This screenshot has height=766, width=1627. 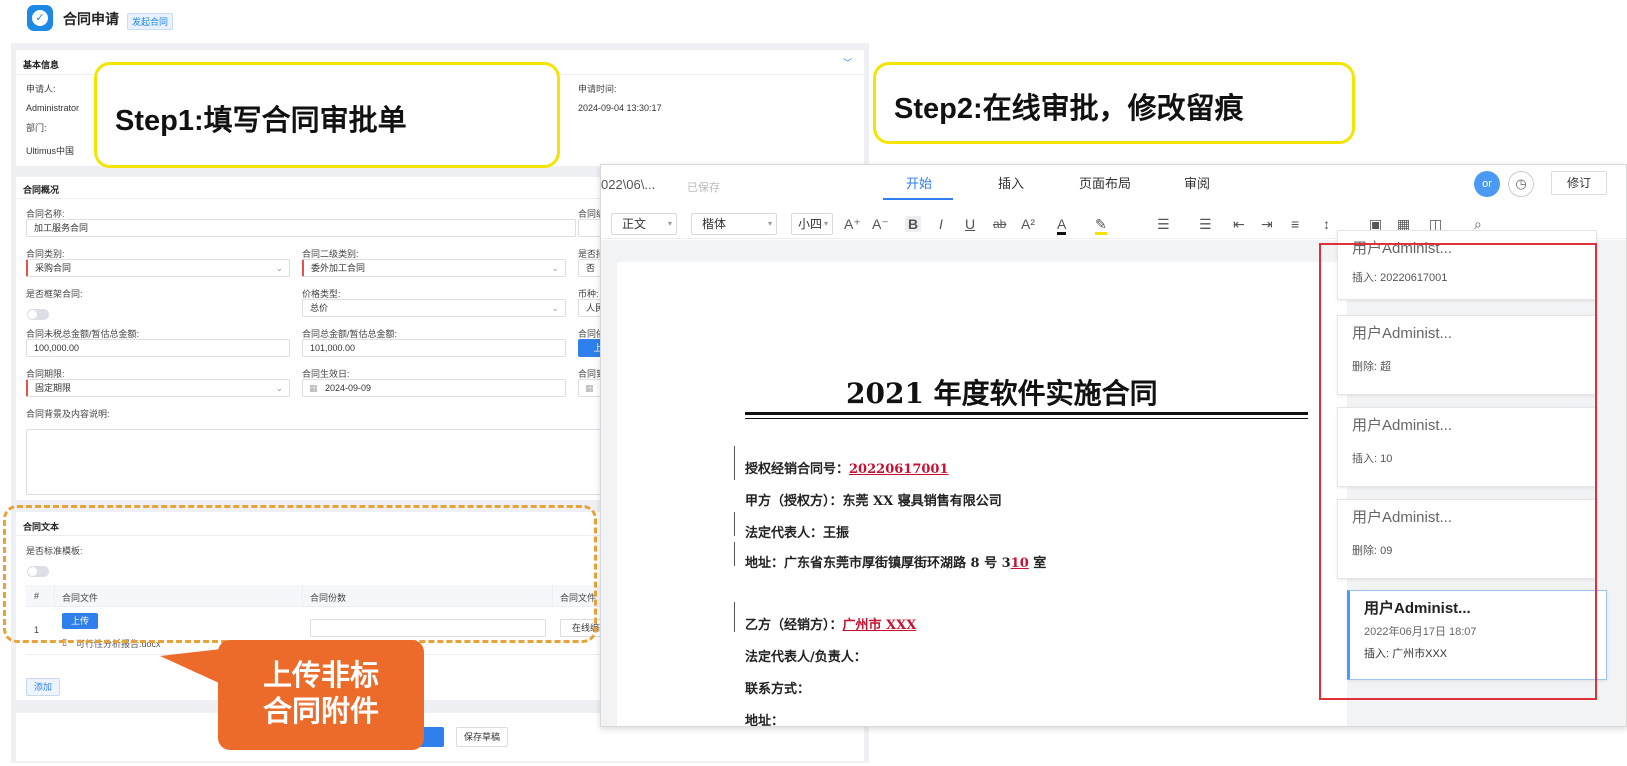 I want to click on contract-type-select: 采购合同 ⌄, so click(x=158, y=268).